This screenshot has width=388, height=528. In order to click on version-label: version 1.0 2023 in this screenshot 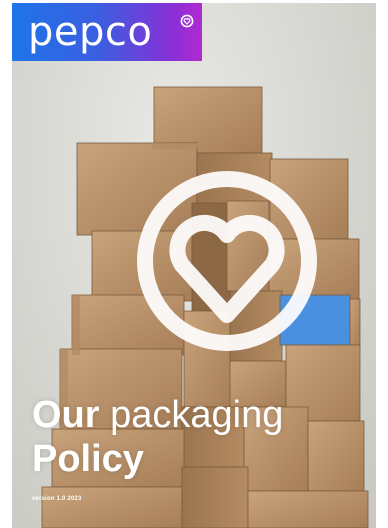, I will do `click(57, 499)`.